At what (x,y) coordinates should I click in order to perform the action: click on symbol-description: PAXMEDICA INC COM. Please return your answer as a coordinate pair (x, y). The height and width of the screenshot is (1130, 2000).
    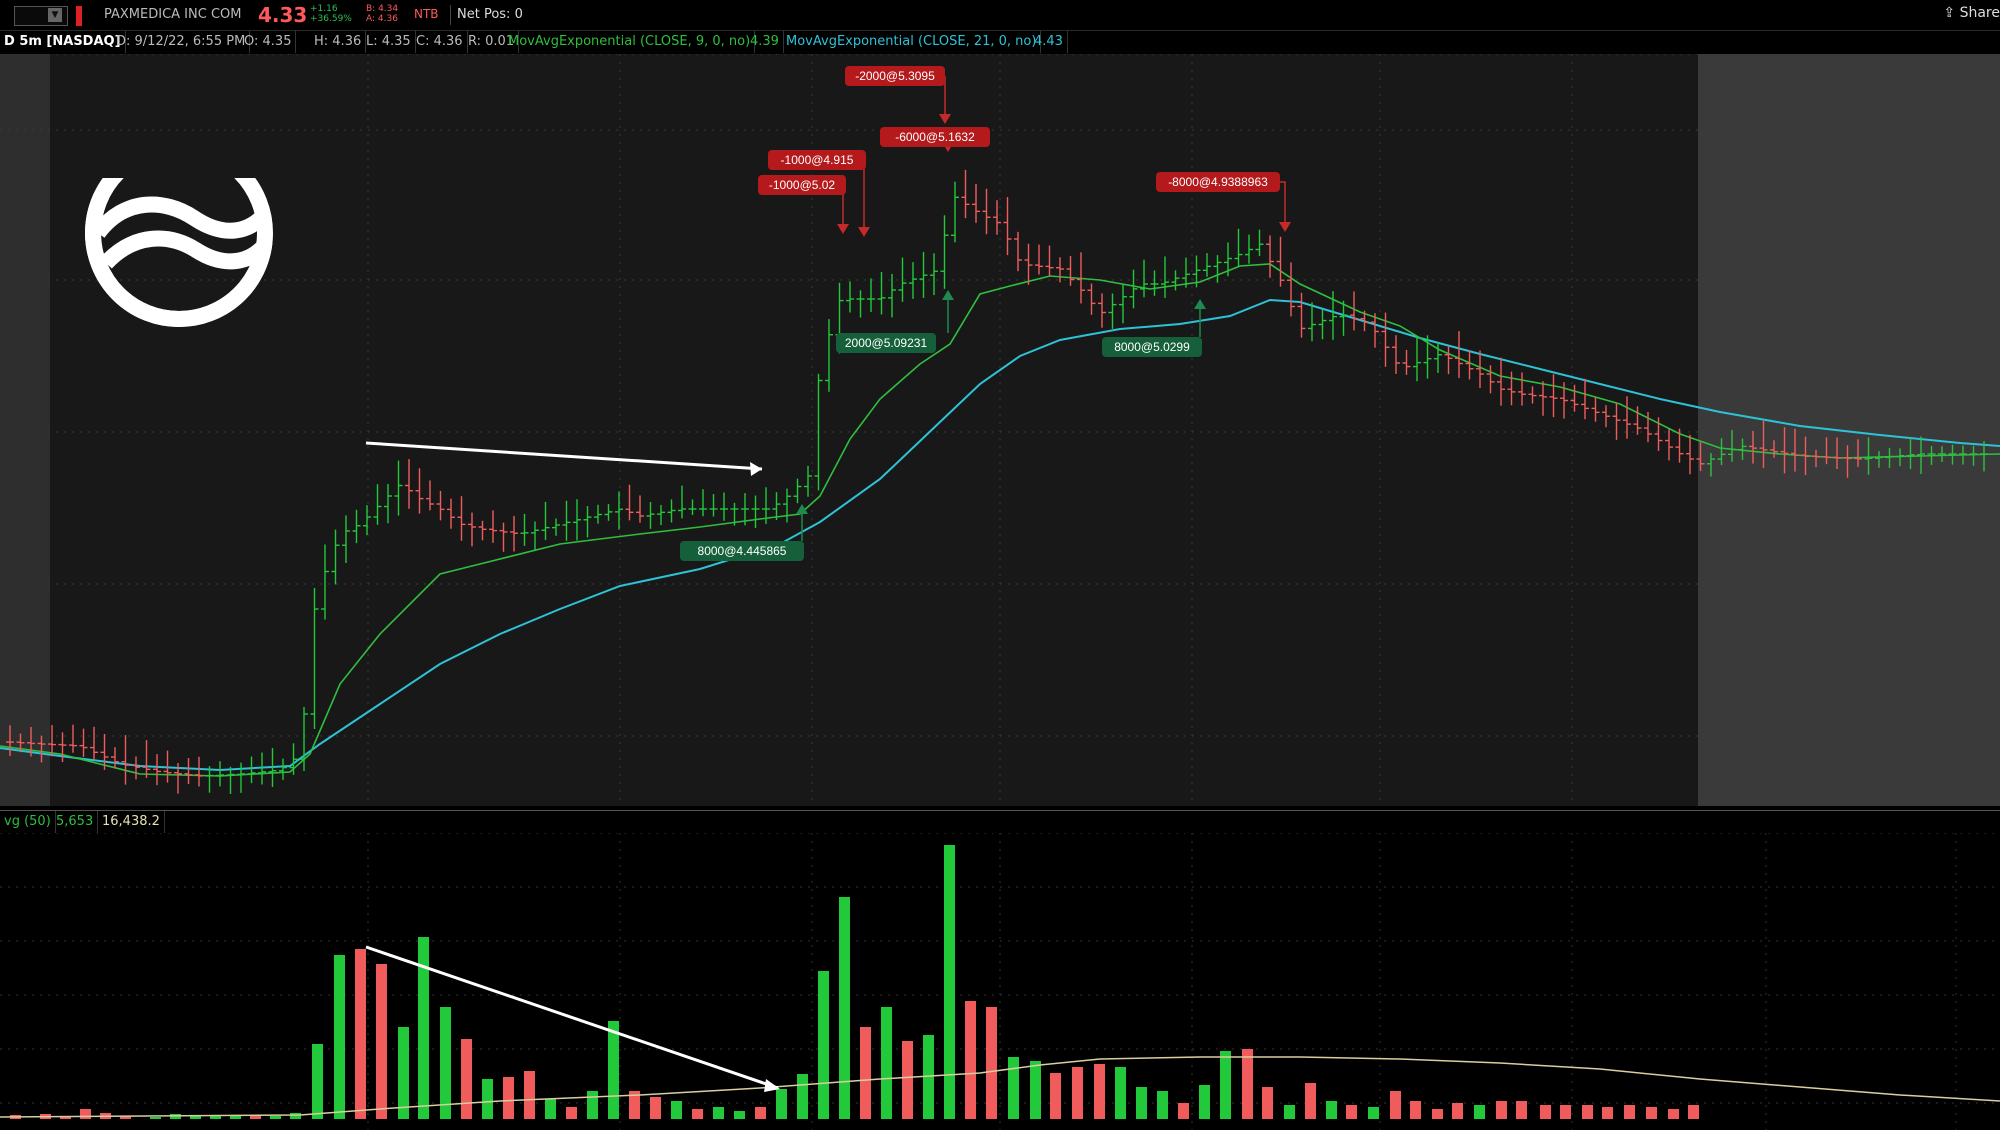
    Looking at the image, I should click on (173, 14).